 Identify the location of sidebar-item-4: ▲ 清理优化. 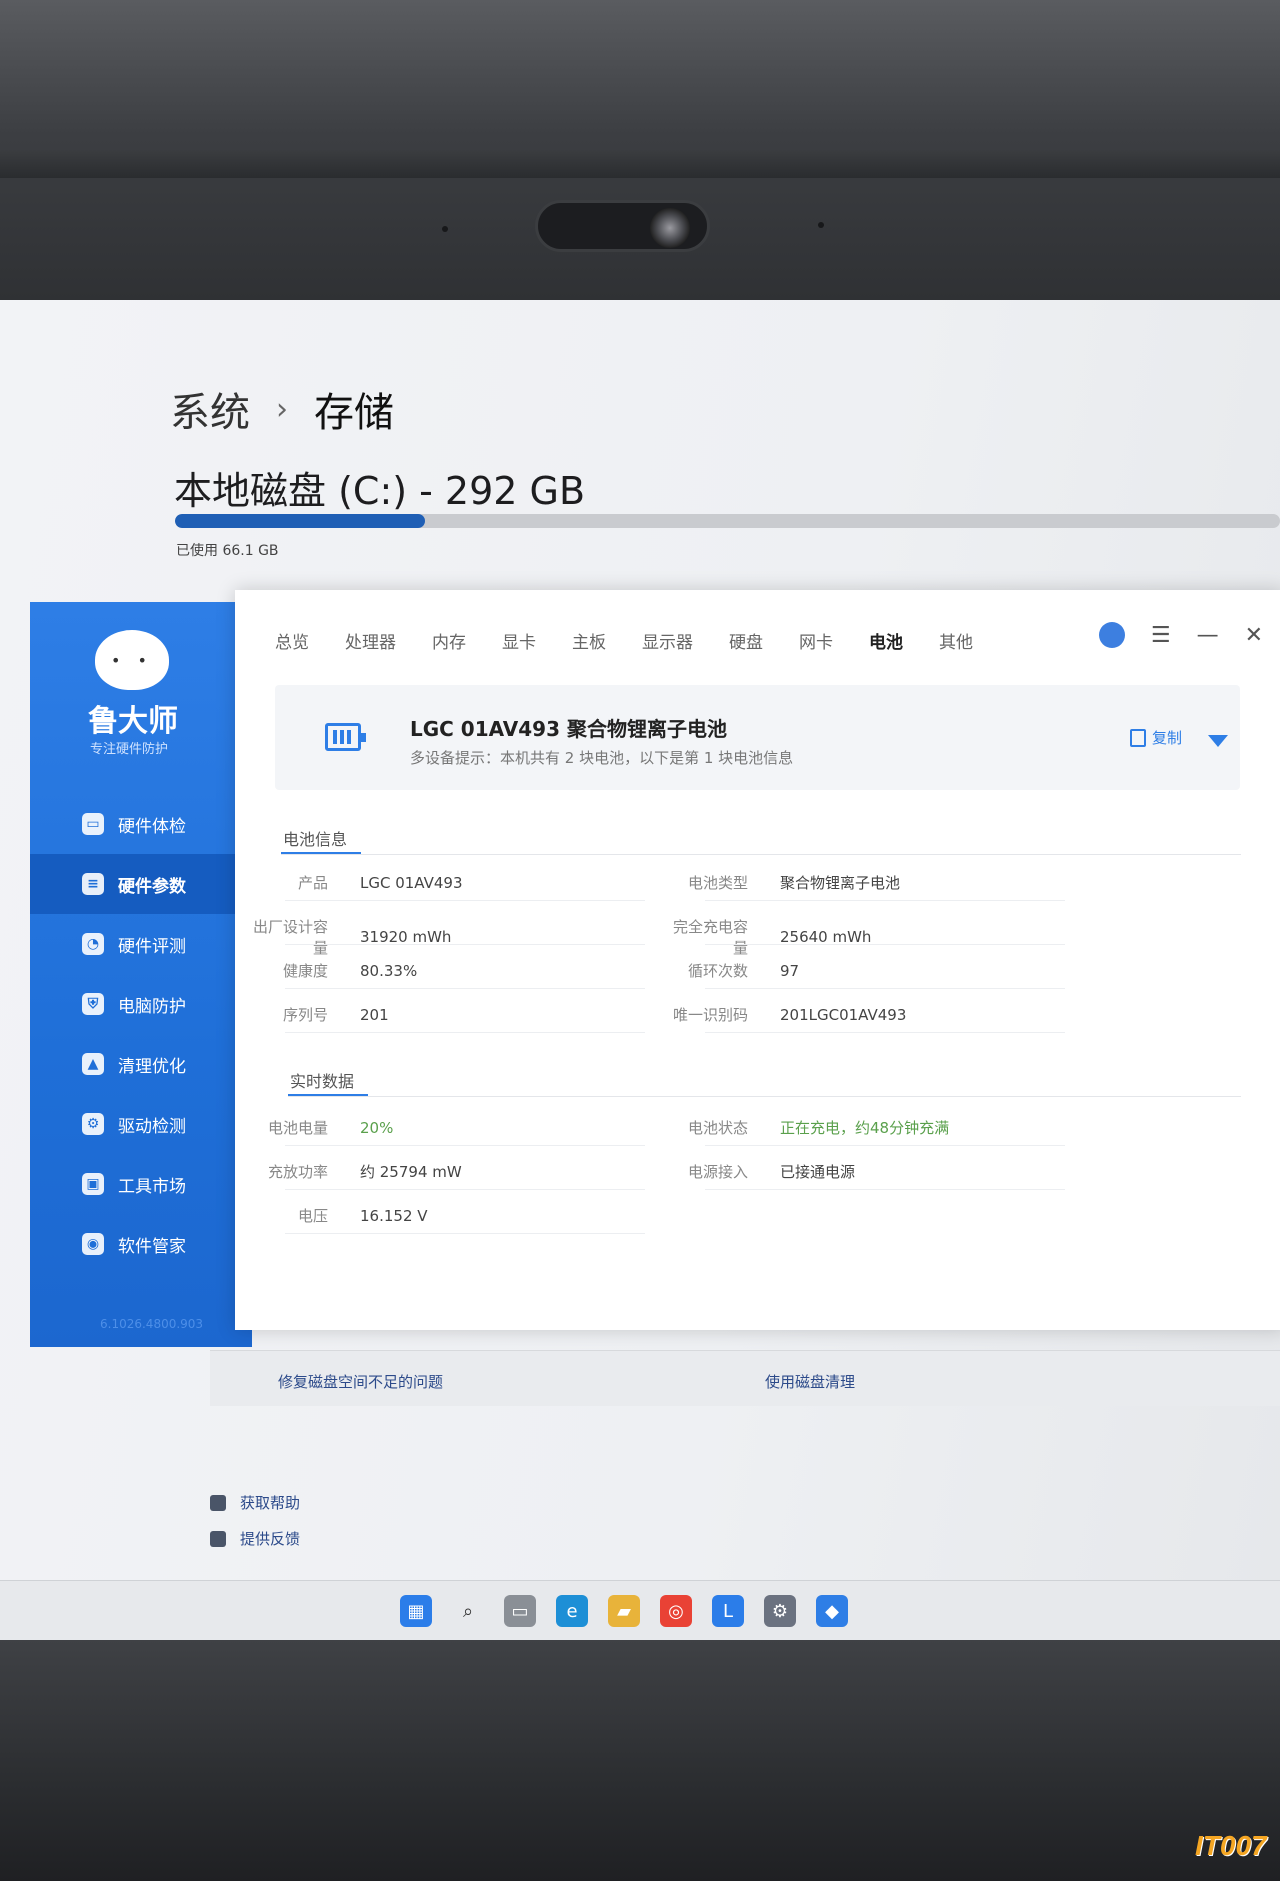
(141, 1064).